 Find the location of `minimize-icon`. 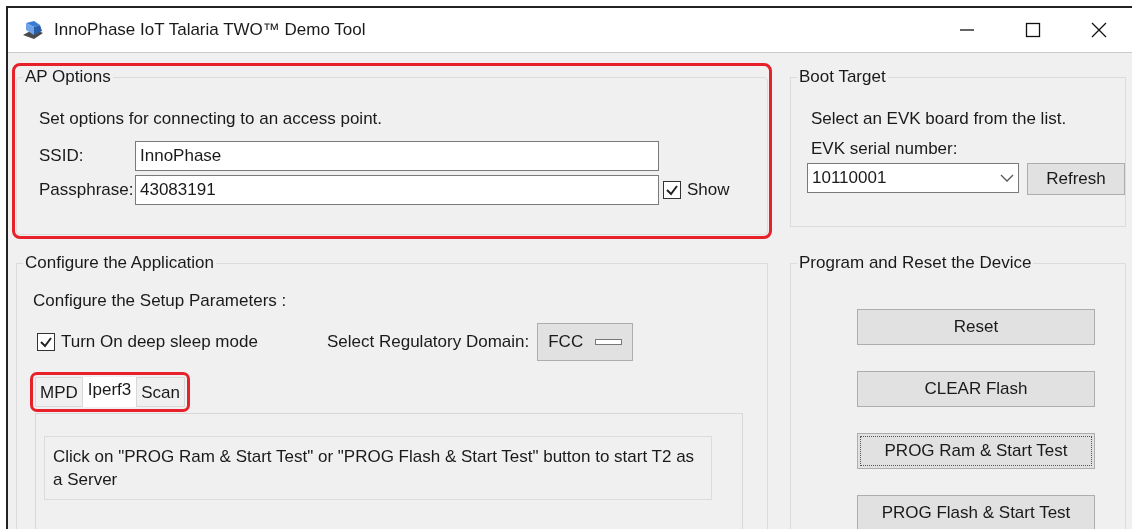

minimize-icon is located at coordinates (967, 30).